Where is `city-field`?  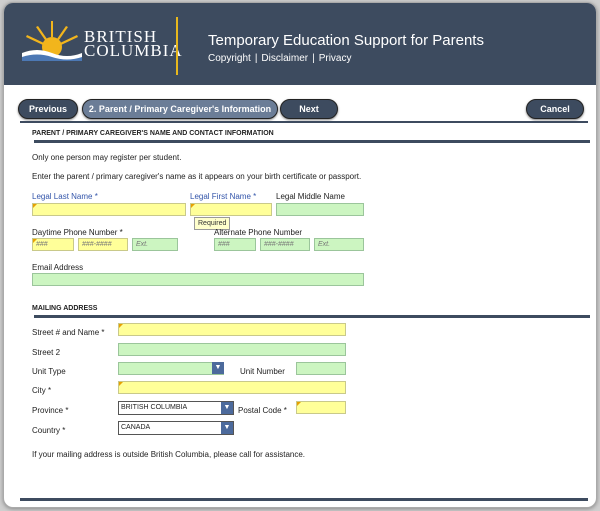
city-field is located at coordinates (232, 387).